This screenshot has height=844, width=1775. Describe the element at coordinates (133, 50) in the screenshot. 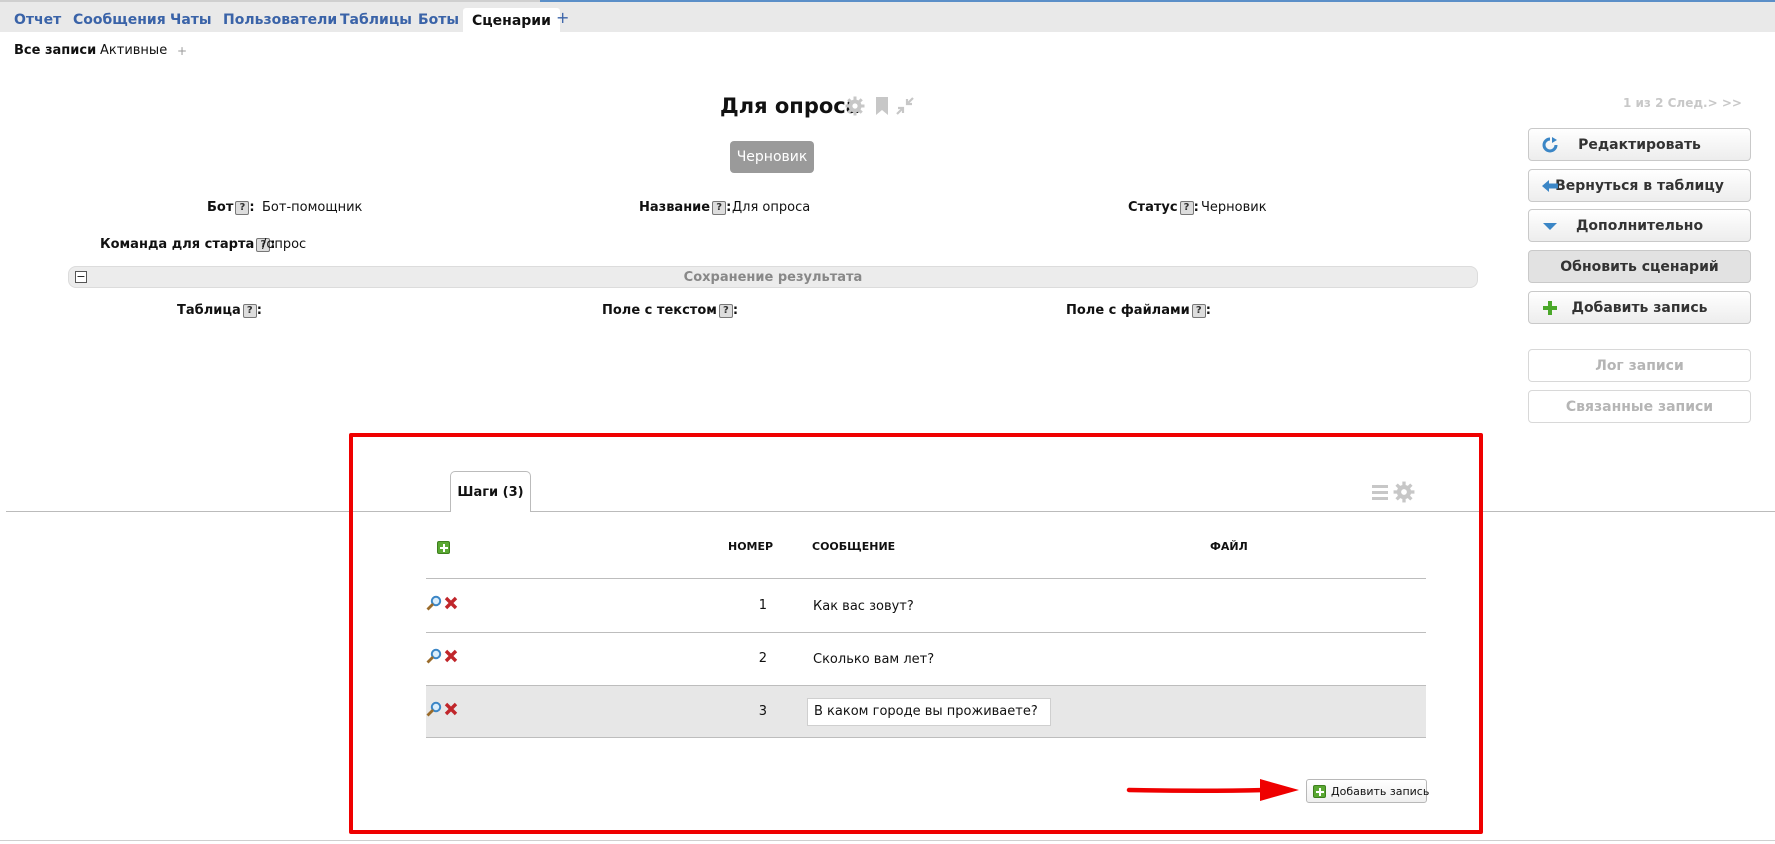

I see `subtab-active: Активные` at that location.